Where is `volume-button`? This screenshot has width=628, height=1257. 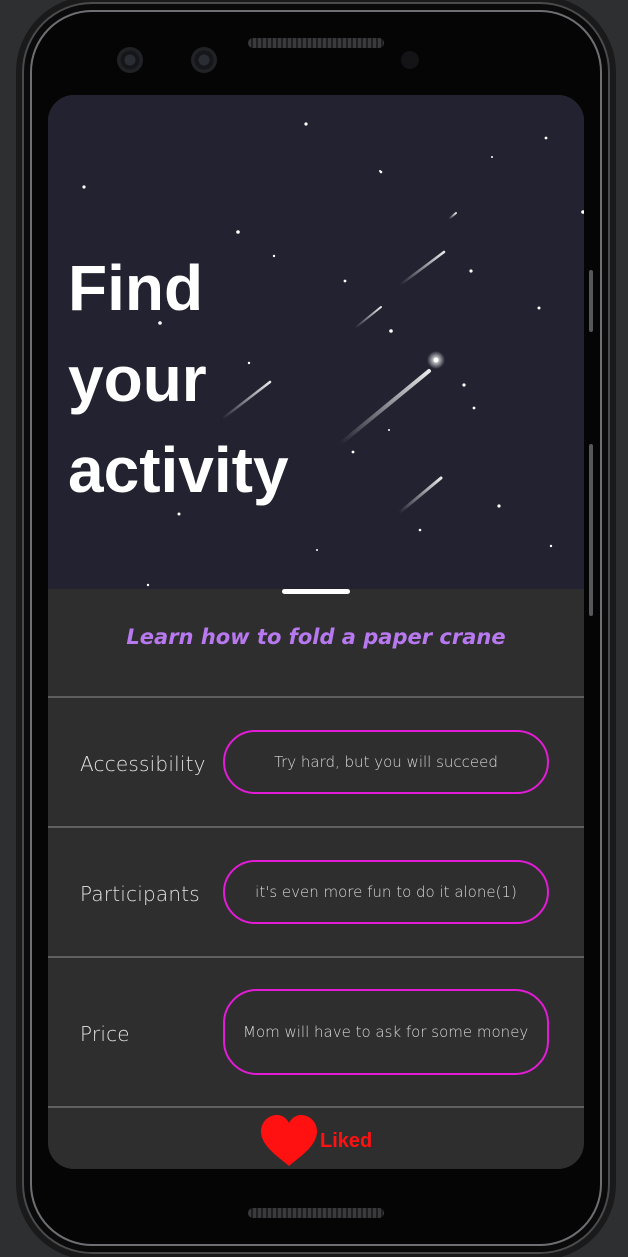 volume-button is located at coordinates (591, 301).